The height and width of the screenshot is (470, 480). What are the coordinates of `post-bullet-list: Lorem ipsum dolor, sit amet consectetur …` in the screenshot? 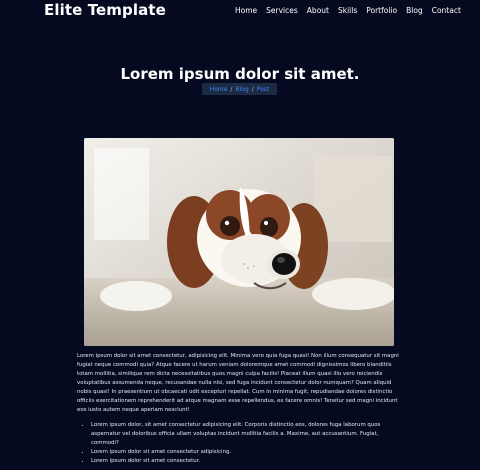 It's located at (240, 443).